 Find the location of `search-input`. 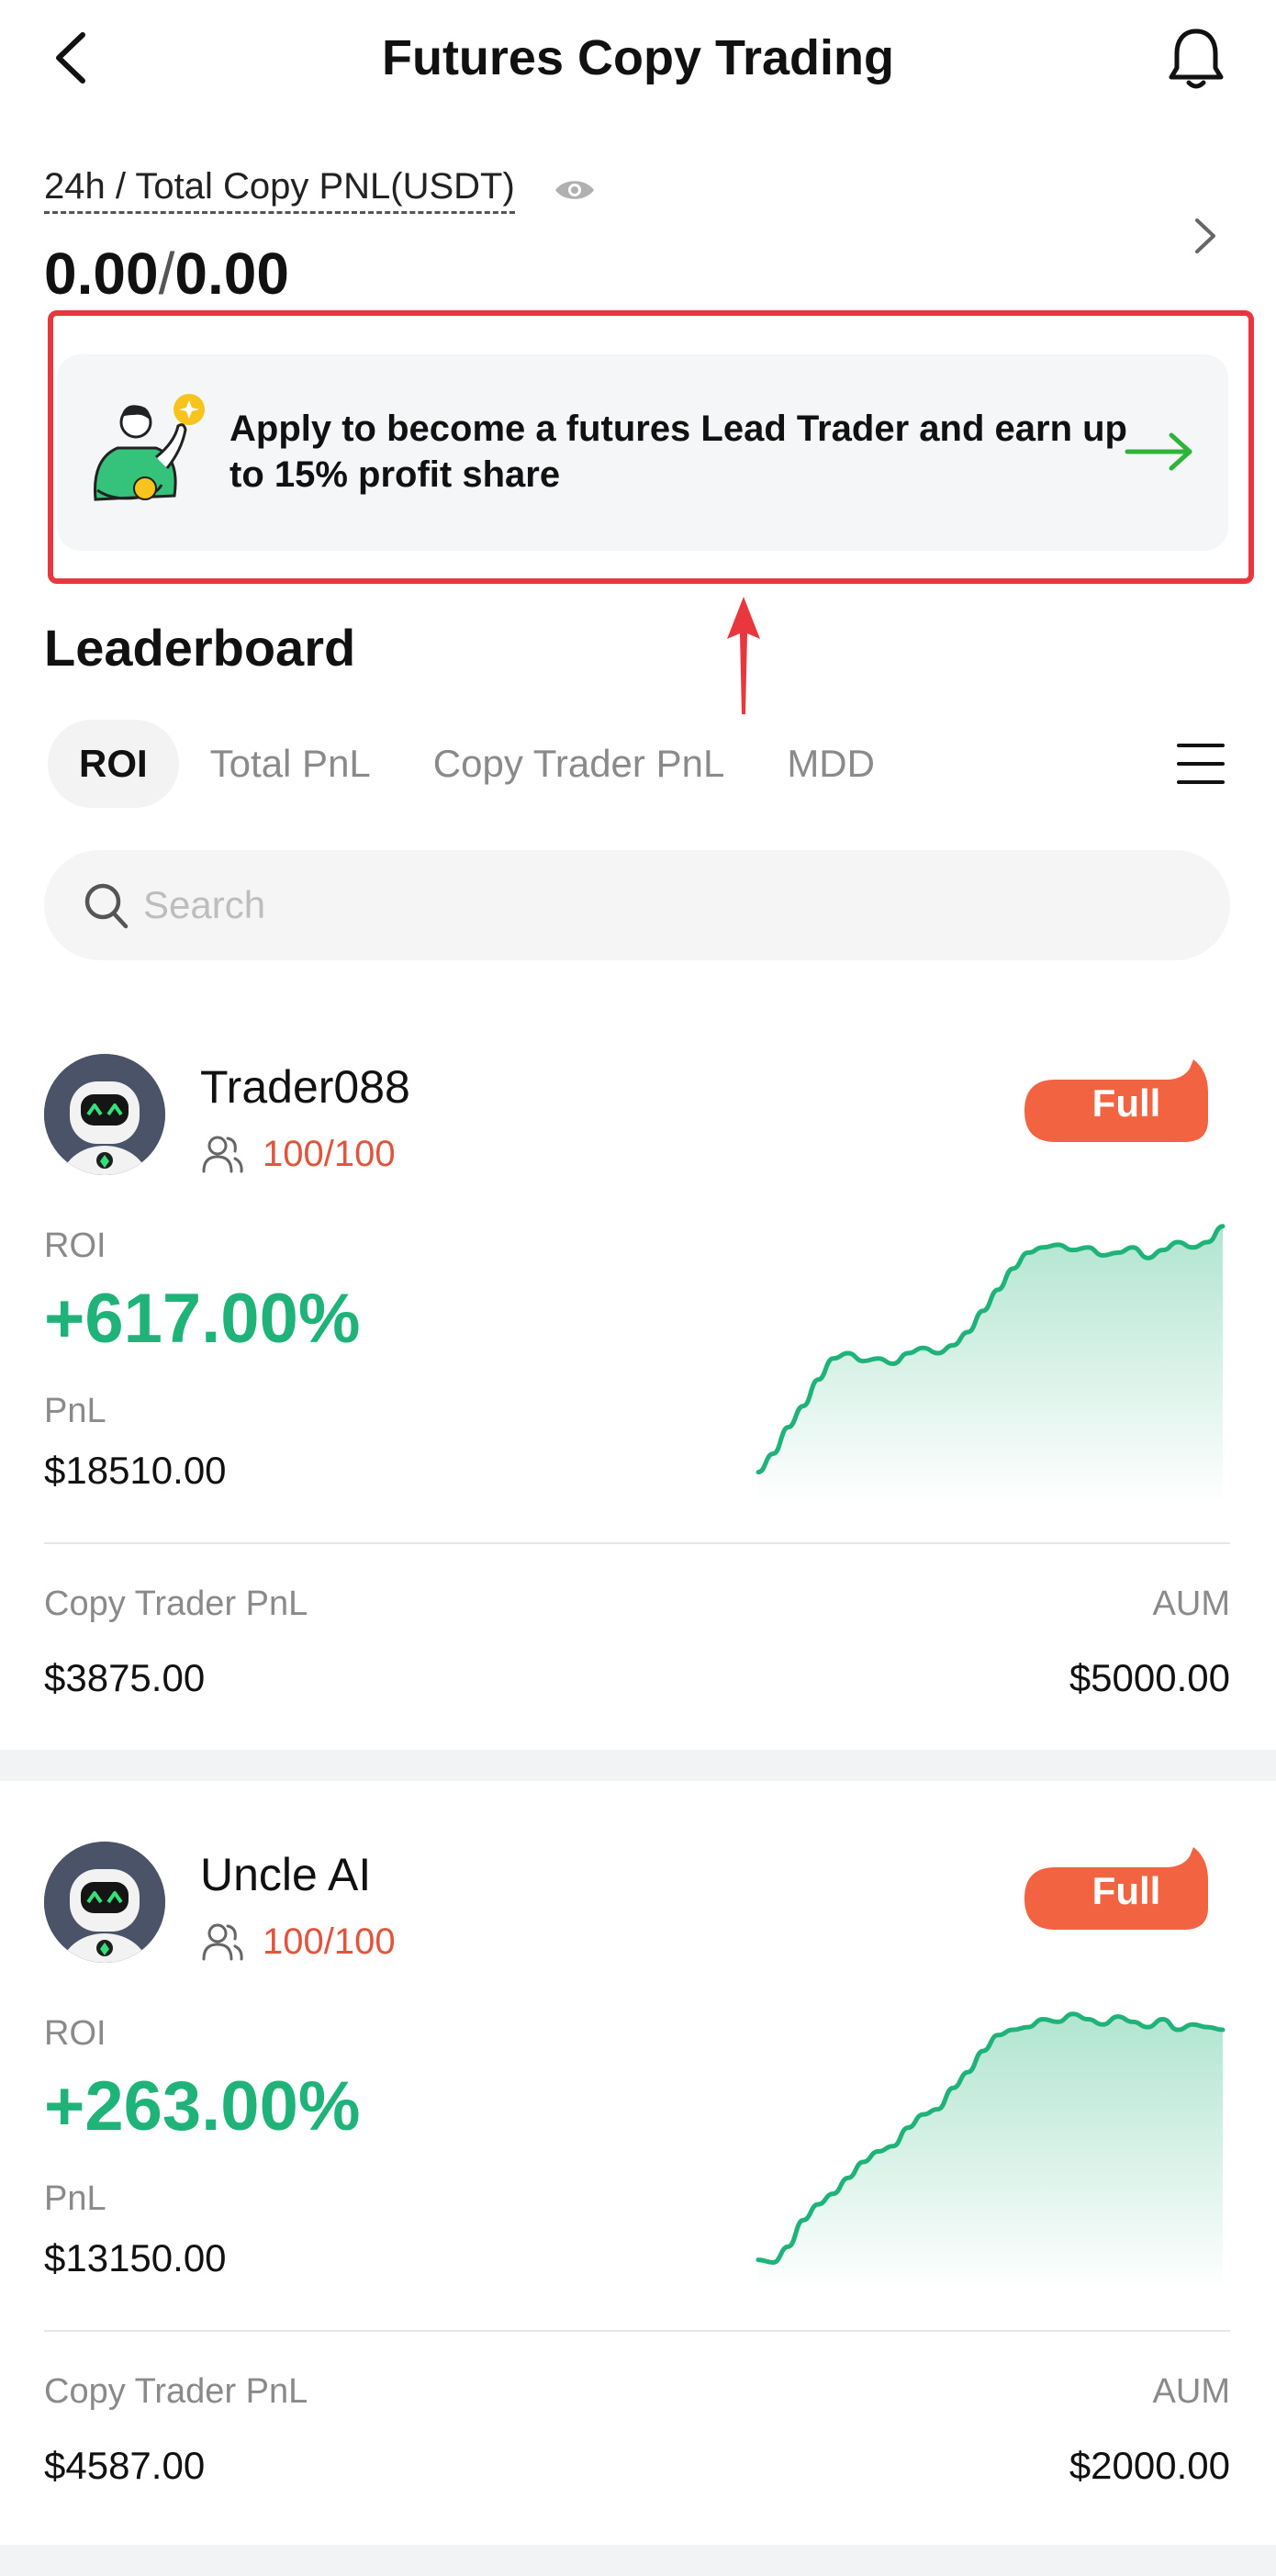

search-input is located at coordinates (648, 905).